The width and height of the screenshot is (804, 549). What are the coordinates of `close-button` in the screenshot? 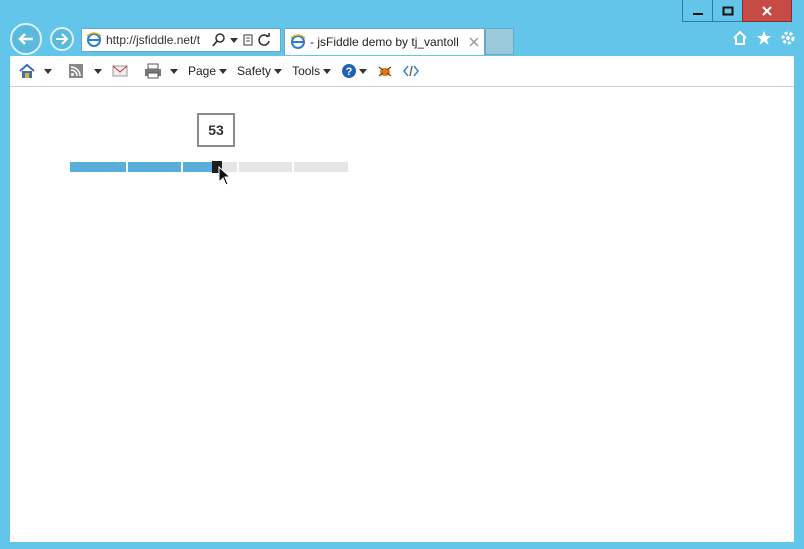 It's located at (767, 11).